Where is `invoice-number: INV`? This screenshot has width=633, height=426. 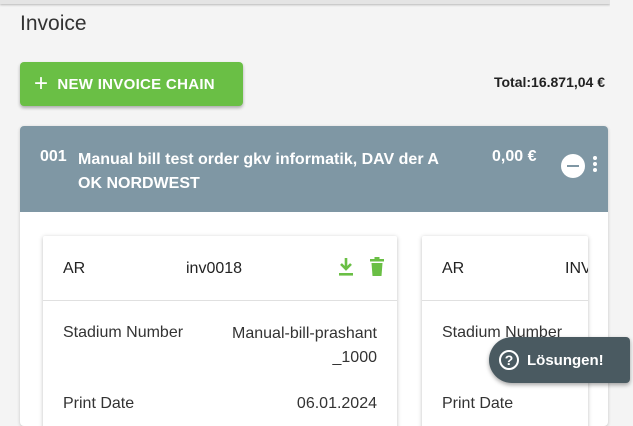 invoice-number: INV is located at coordinates (576, 268).